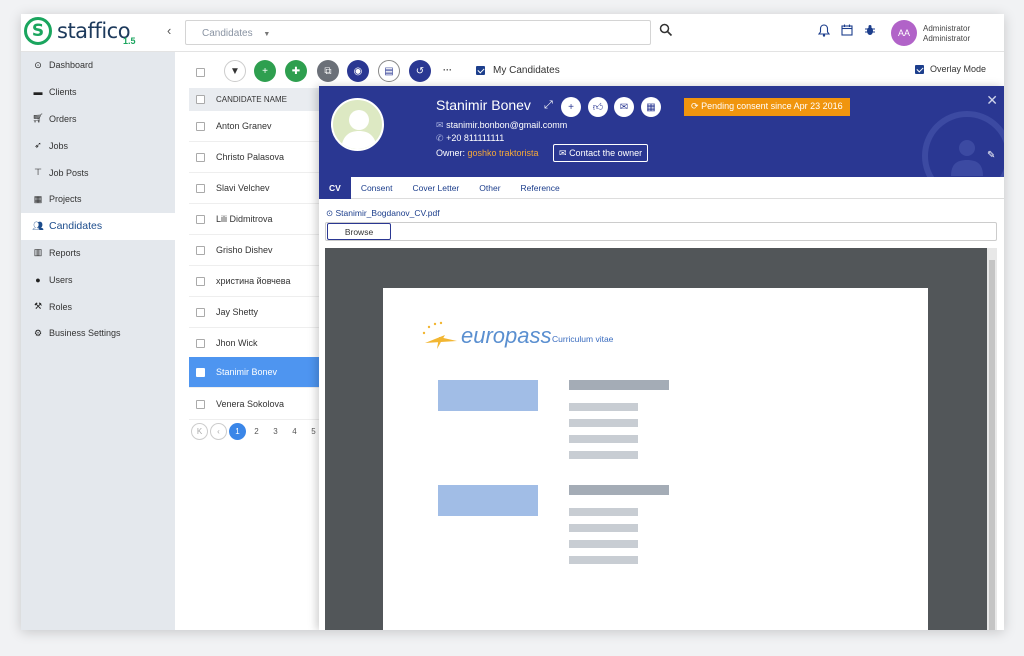  Describe the element at coordinates (540, 188) in the screenshot. I see `tab-reference: Reference` at that location.